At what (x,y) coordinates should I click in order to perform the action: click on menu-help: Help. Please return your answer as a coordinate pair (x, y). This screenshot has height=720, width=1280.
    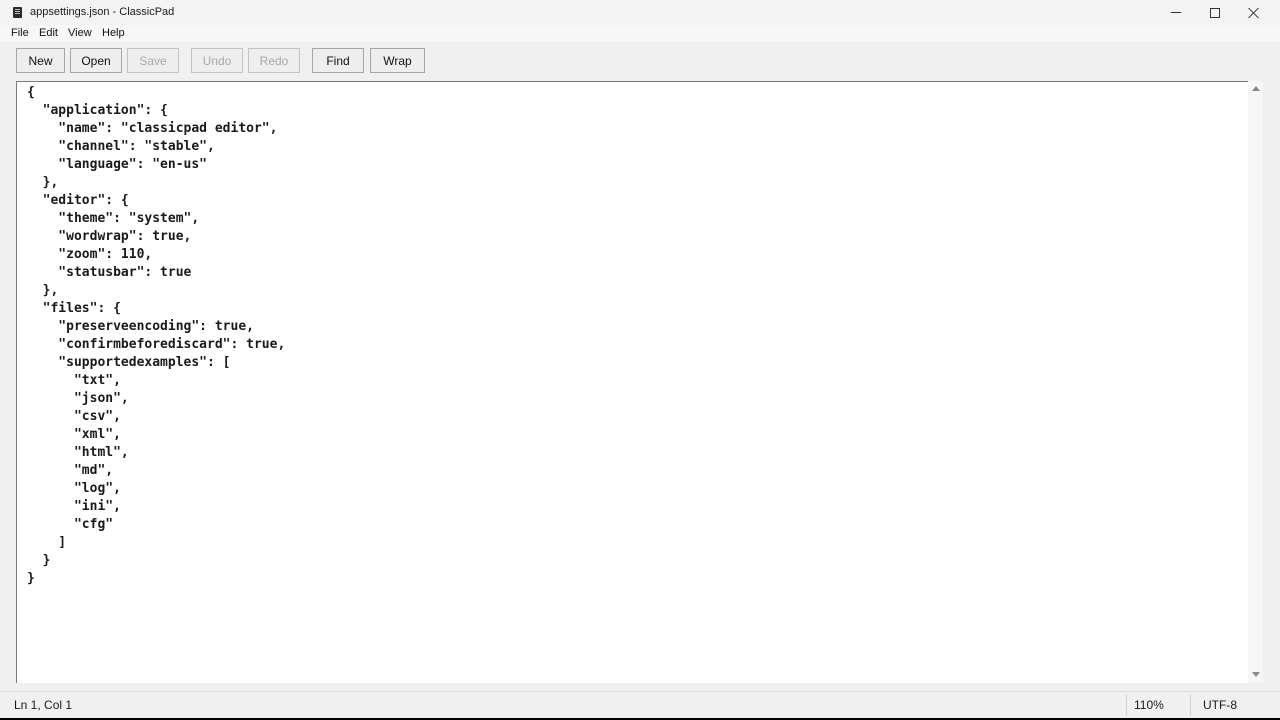
    Looking at the image, I should click on (113, 33).